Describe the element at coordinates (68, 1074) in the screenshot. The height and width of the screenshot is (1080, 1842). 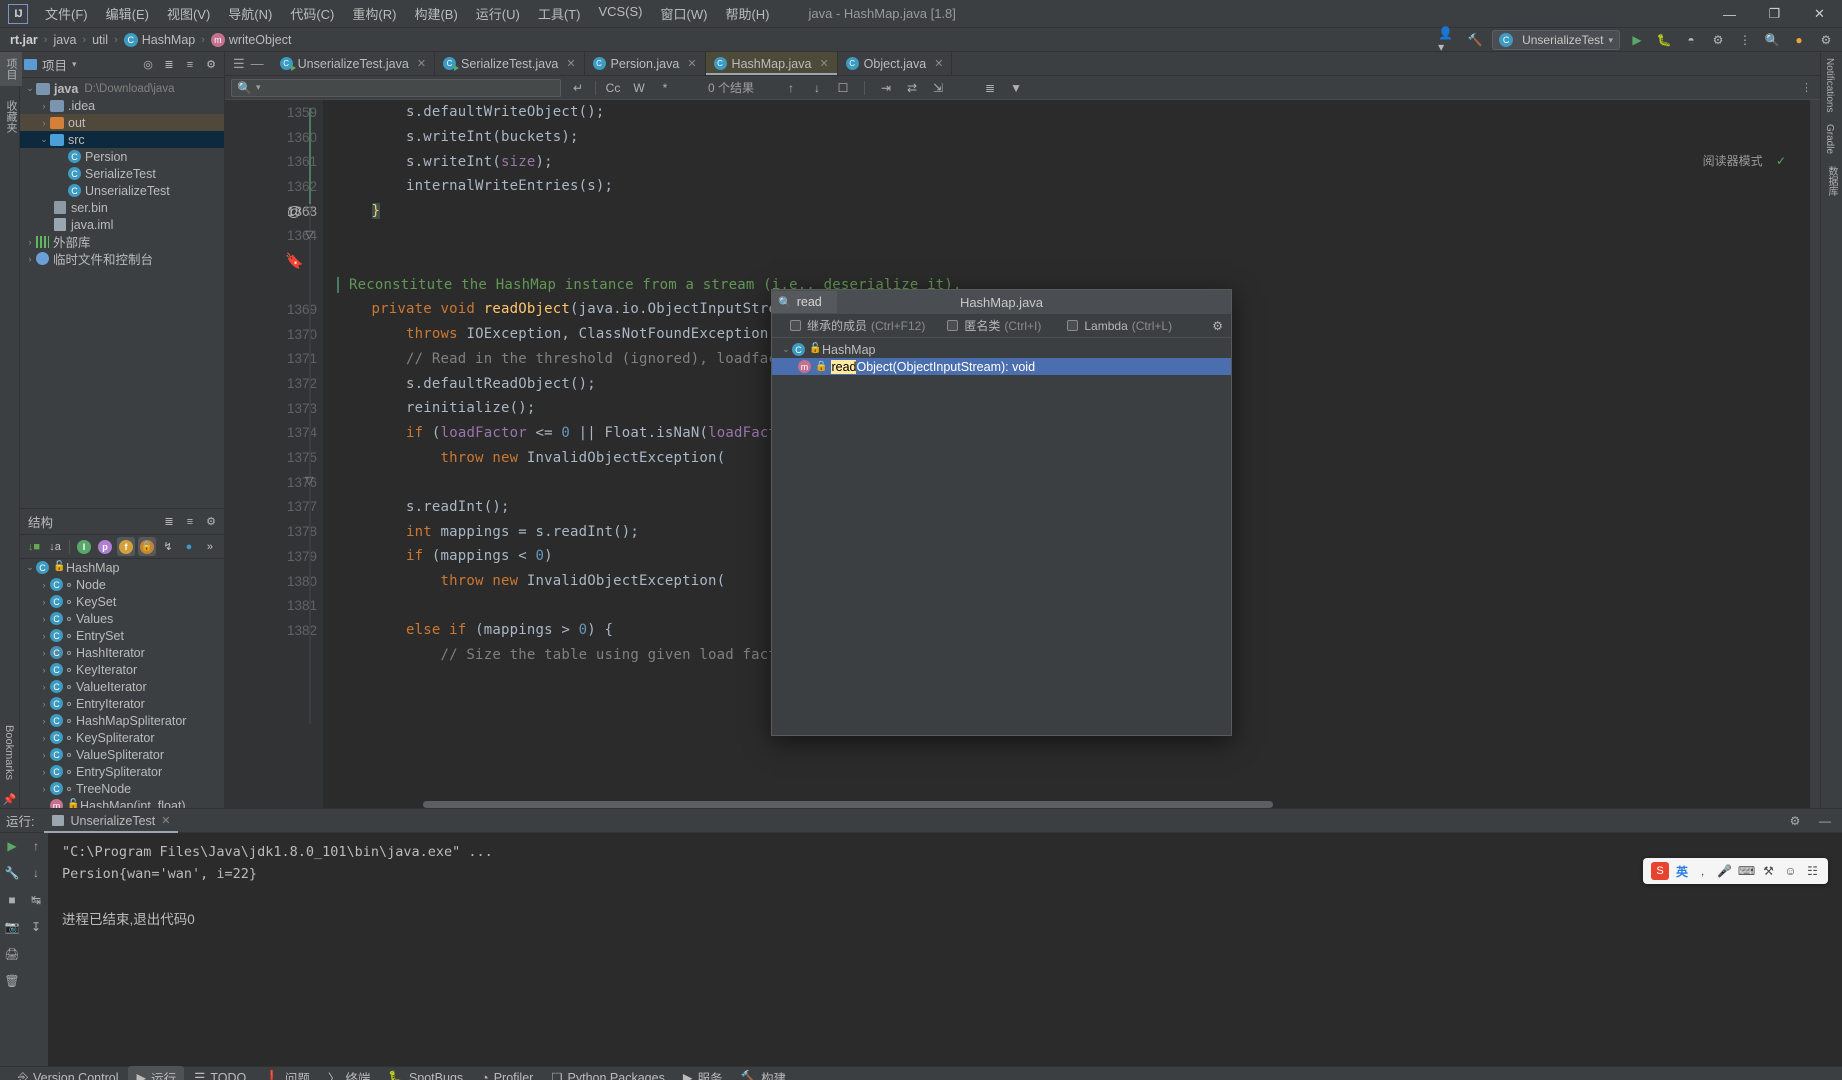
I see `bottom-tab-version-control: ⎆ Version Control` at that location.